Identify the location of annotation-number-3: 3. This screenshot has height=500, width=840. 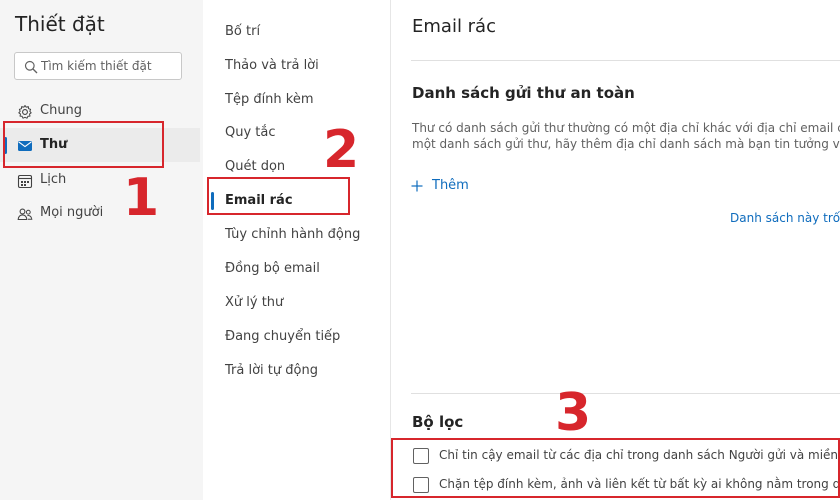
(573, 413).